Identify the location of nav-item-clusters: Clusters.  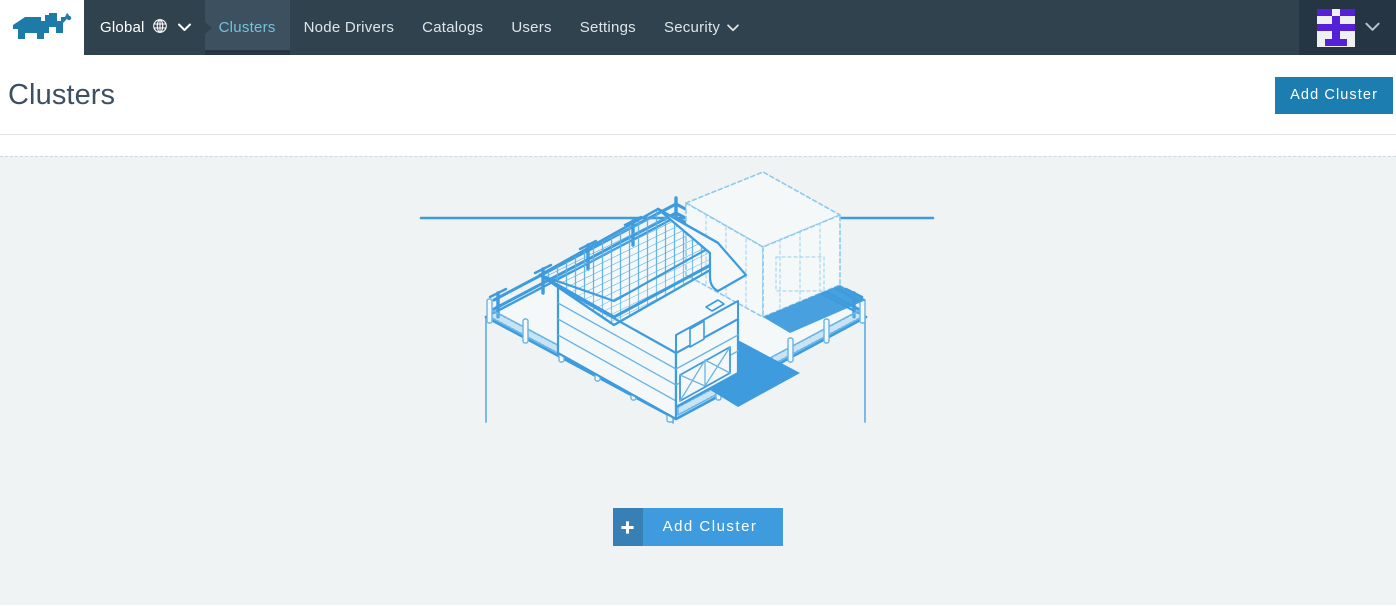
(247, 27).